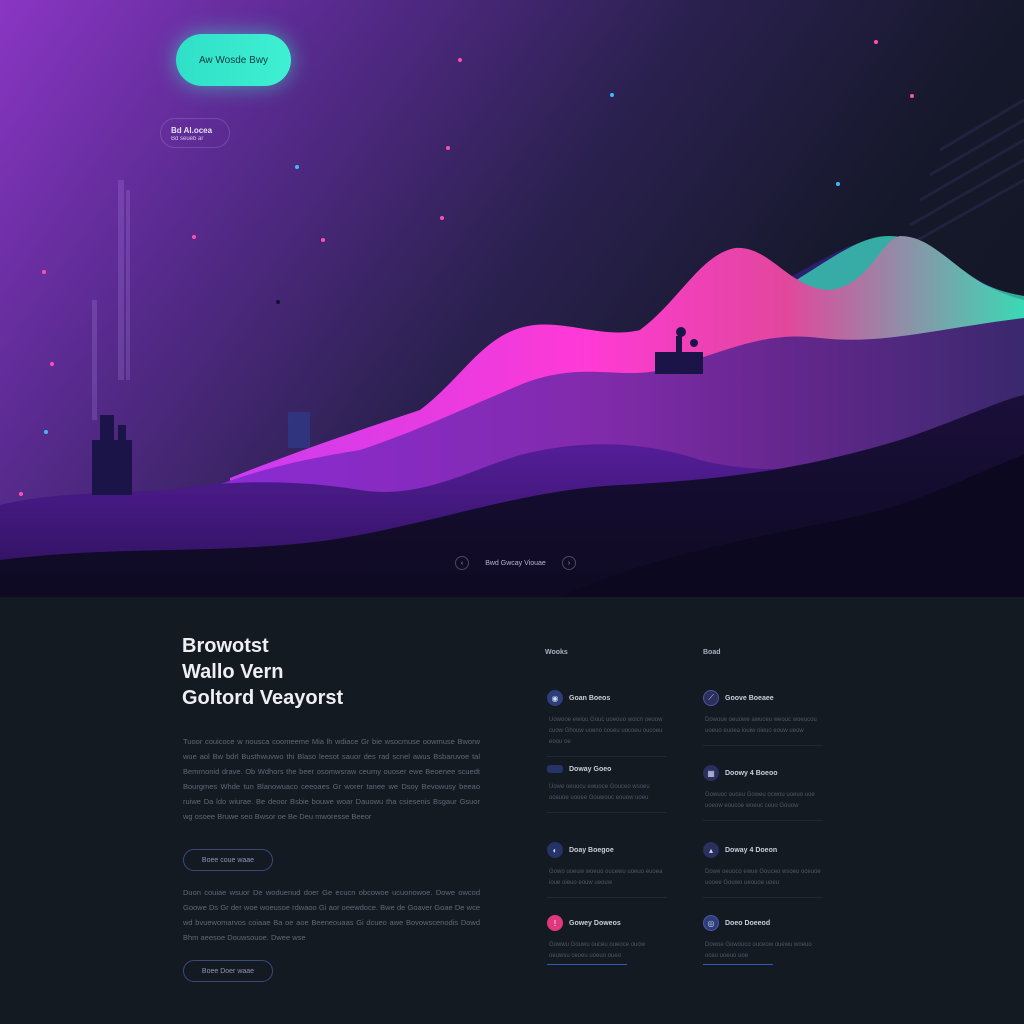 The height and width of the screenshot is (1024, 1024). What do you see at coordinates (233, 60) in the screenshot?
I see `hero-cta-button: Aw Wosde Bwy` at bounding box center [233, 60].